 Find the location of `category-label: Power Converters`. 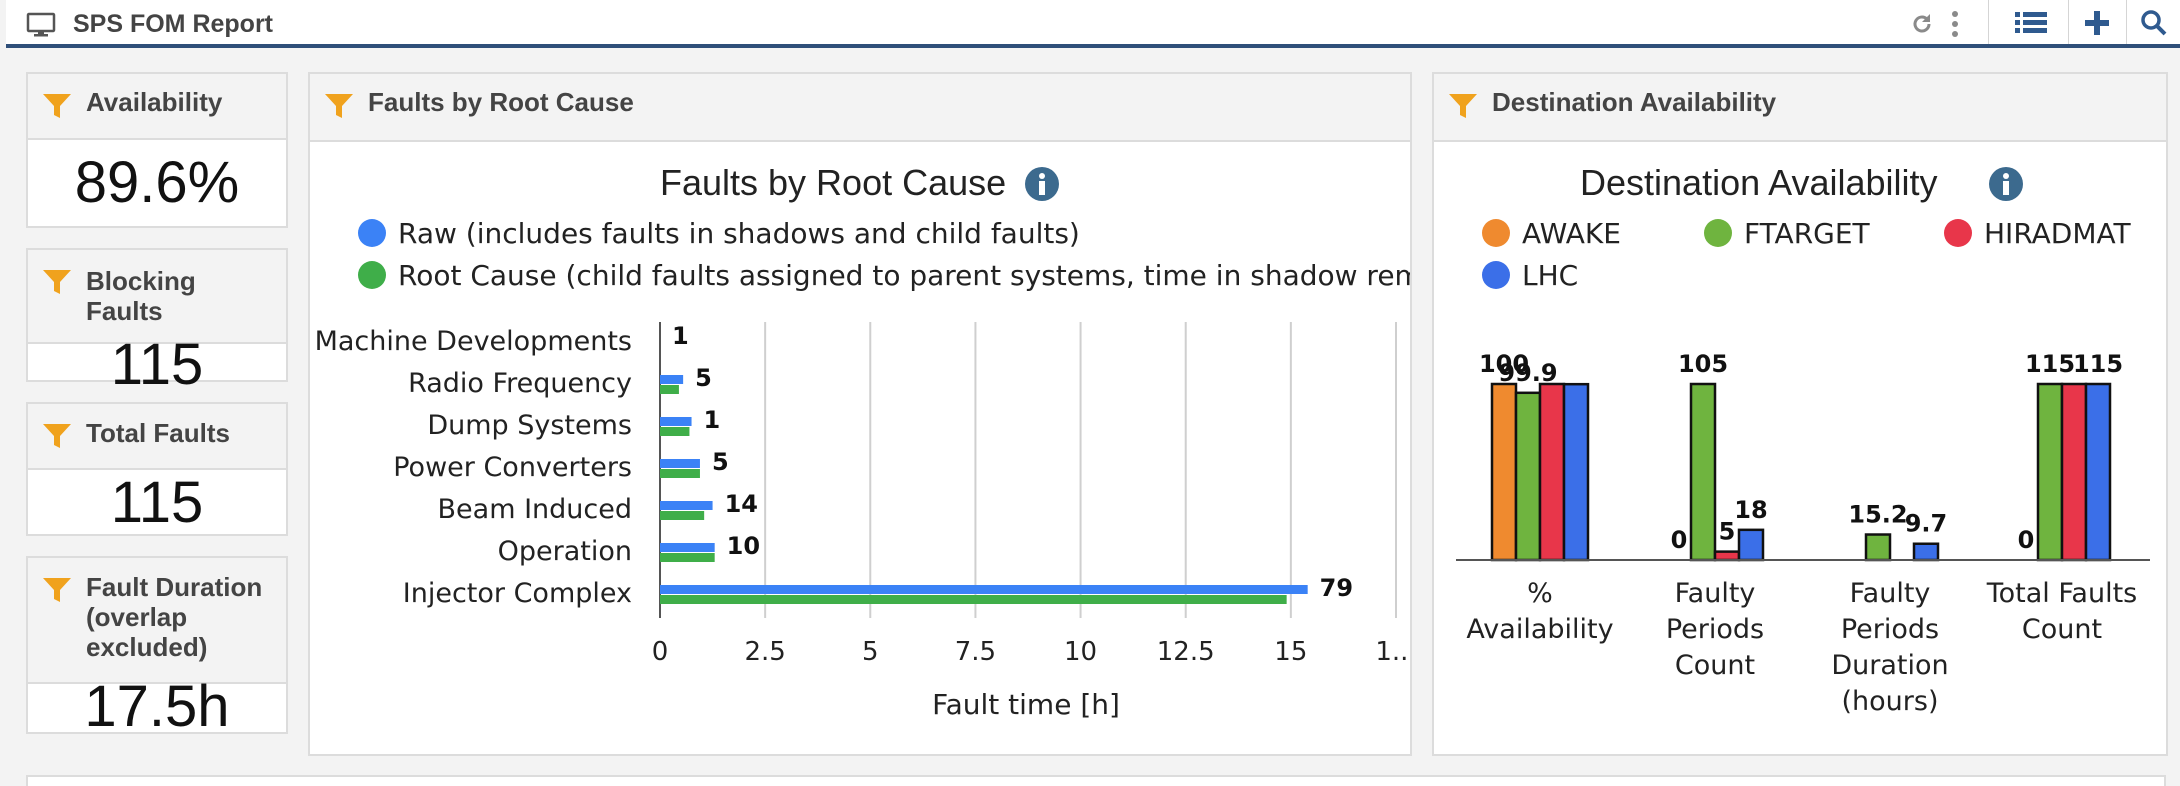

category-label: Power Converters is located at coordinates (512, 467).